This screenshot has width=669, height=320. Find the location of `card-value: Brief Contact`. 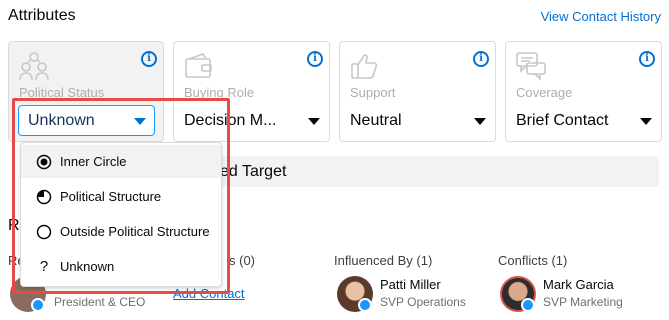

card-value: Brief Contact is located at coordinates (562, 120).